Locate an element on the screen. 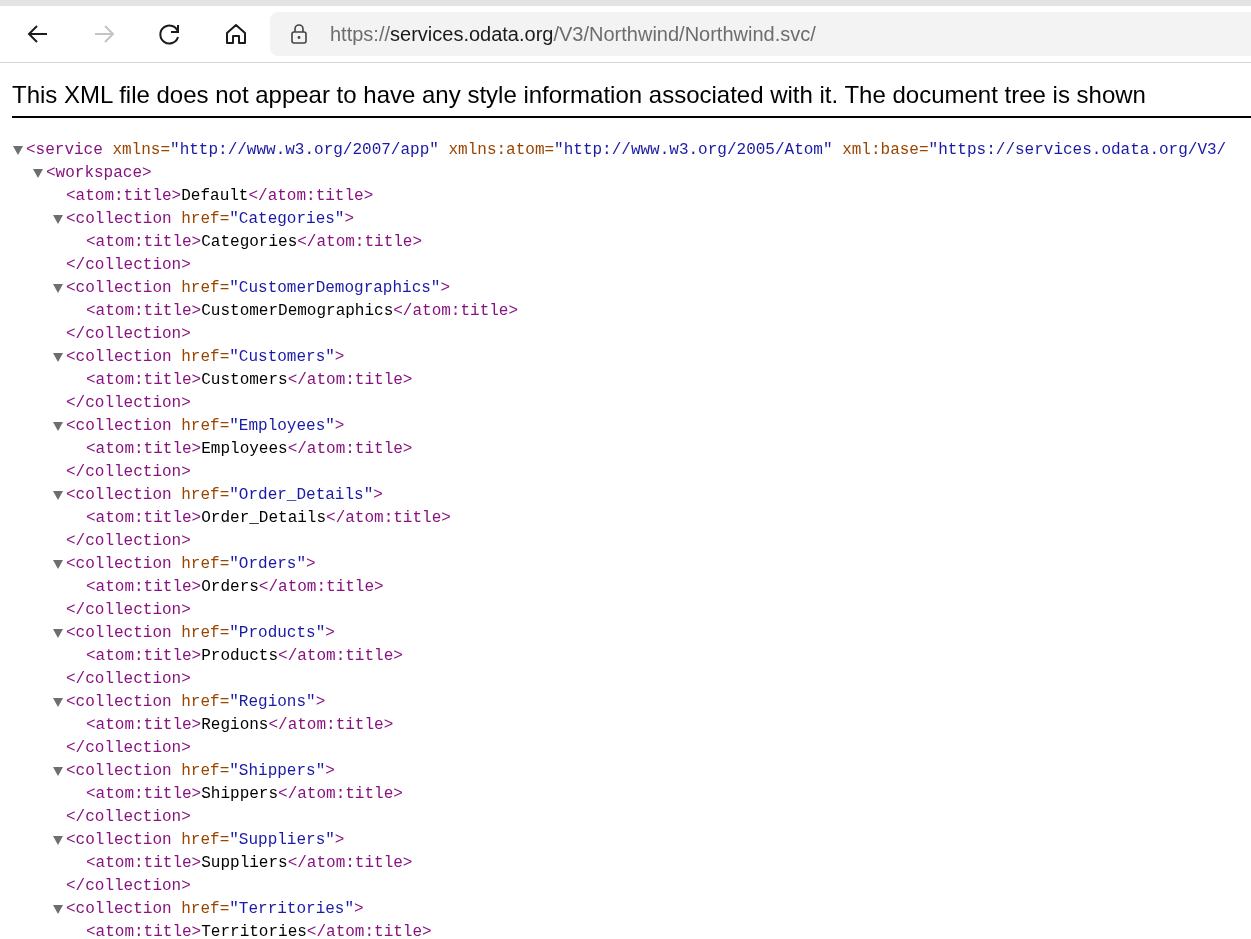 The height and width of the screenshot is (939, 1251). xml-line: <atom:title>CustomerDemographics</atom:title> is located at coordinates (302, 310).